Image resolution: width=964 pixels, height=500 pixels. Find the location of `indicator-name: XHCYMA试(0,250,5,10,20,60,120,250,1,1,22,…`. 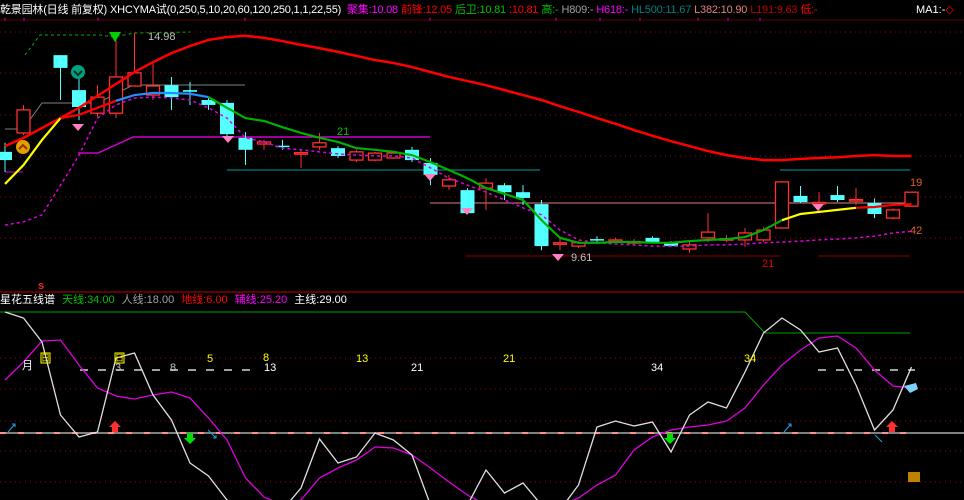

indicator-name: XHCYMA试(0,250,5,10,20,60,120,250,1,1,22,… is located at coordinates (225, 10).